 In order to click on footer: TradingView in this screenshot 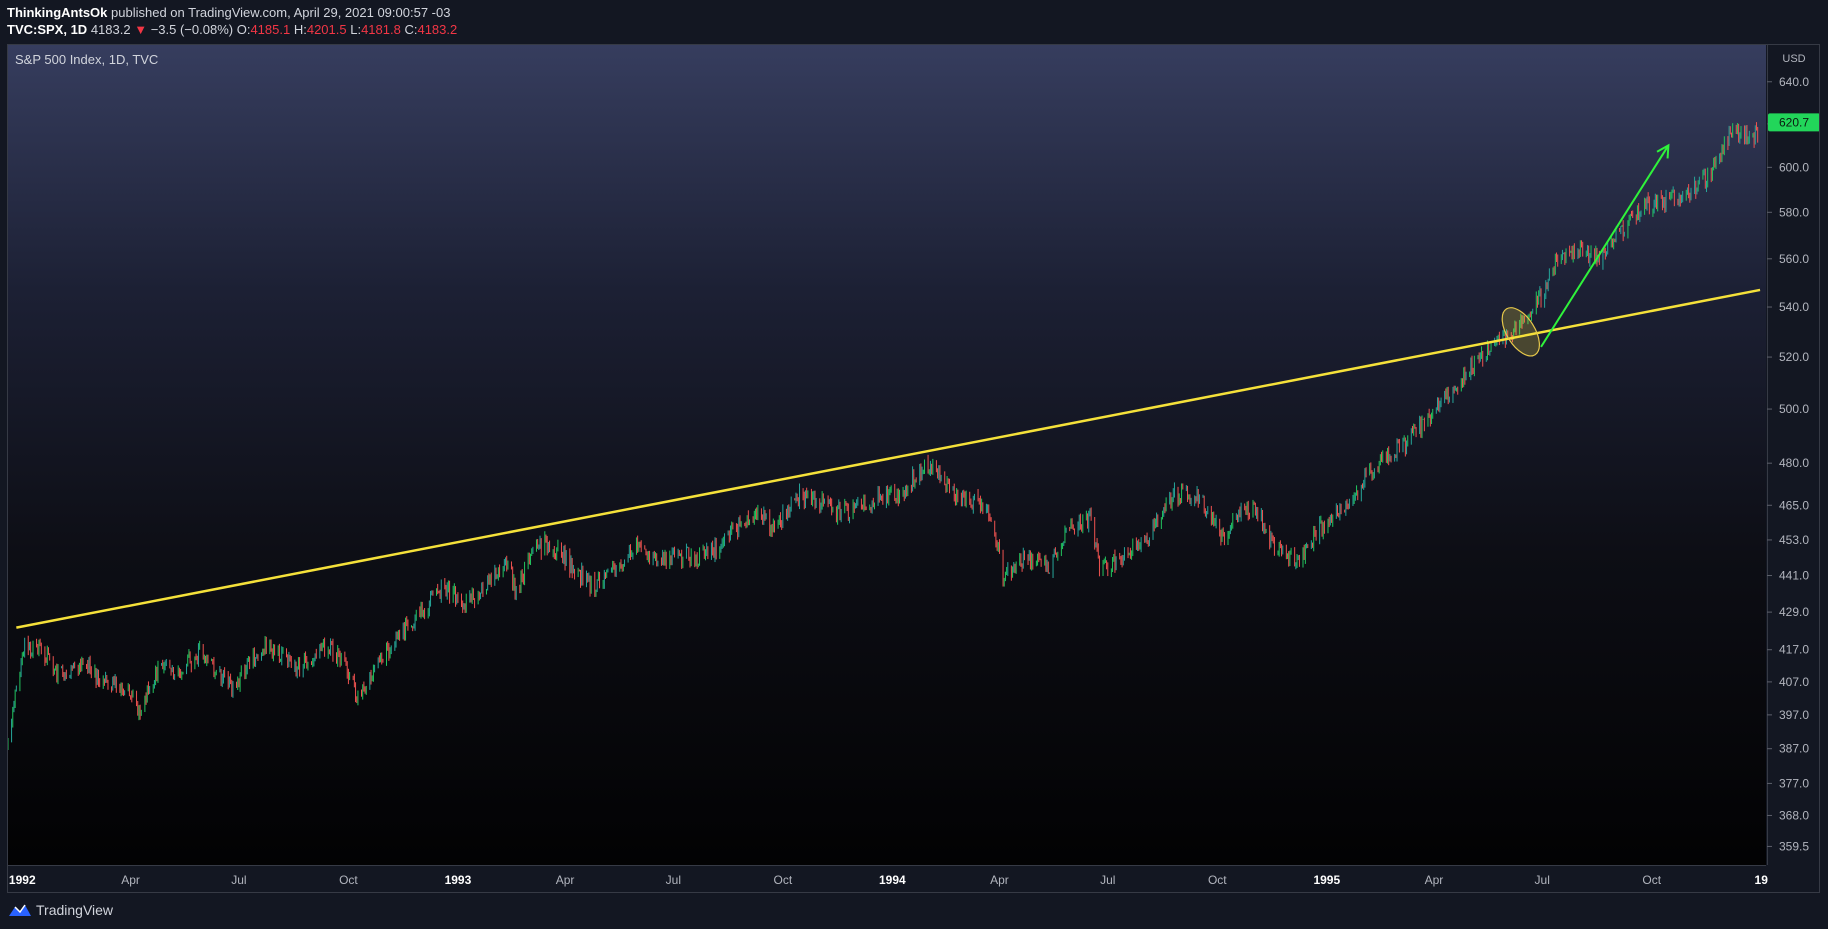, I will do `click(914, 911)`.